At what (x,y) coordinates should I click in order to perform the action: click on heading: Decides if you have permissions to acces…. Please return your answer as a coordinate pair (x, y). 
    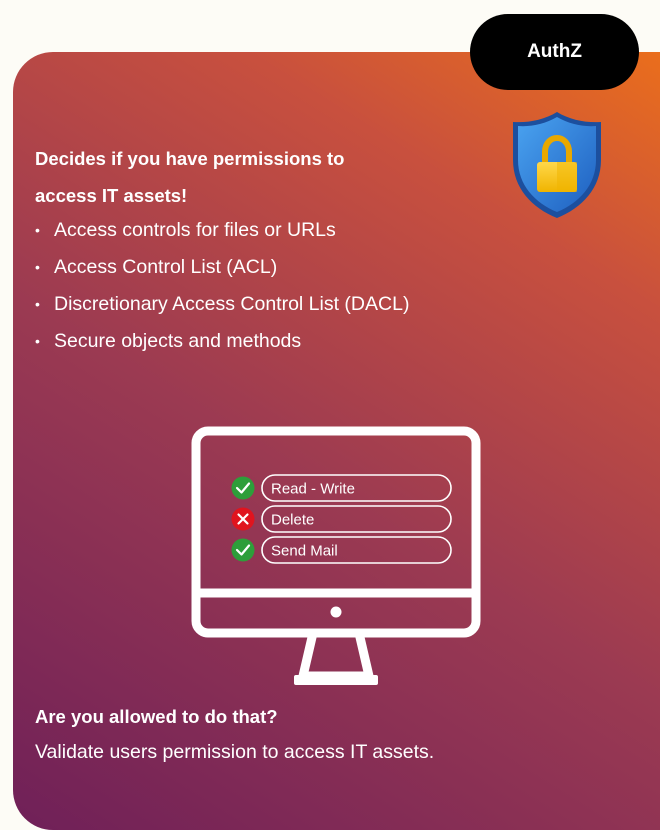
    Looking at the image, I should click on (255, 177).